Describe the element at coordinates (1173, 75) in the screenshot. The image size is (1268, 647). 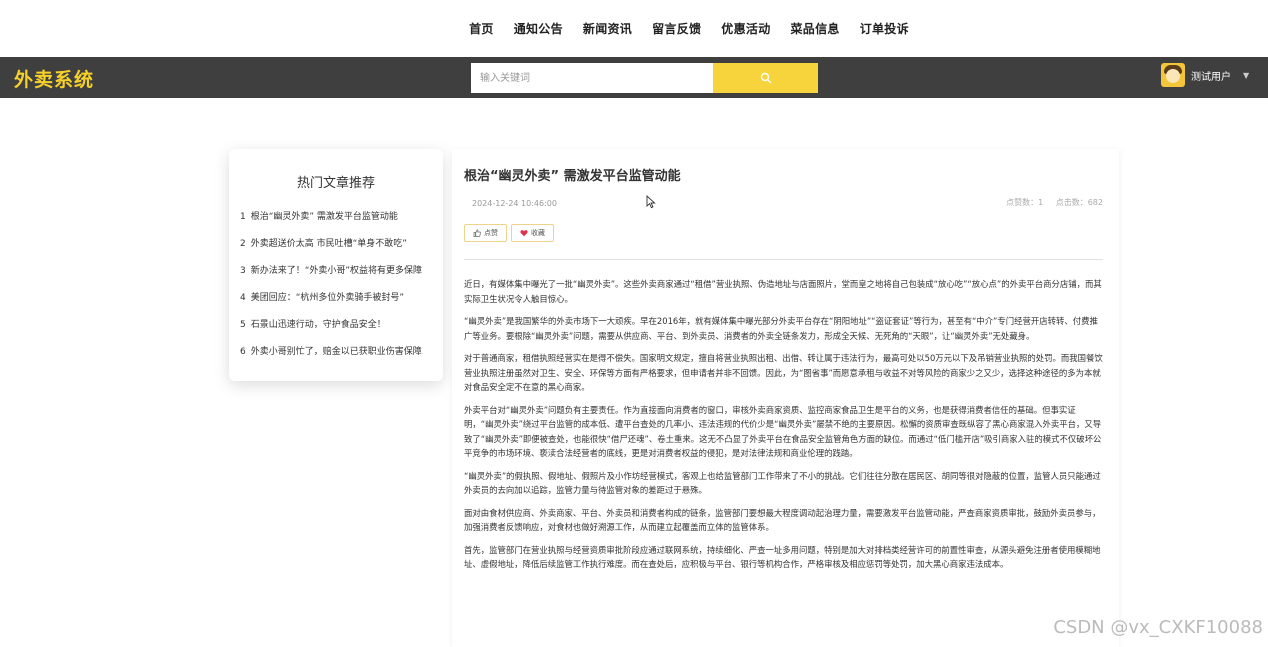
I see `avatar` at that location.